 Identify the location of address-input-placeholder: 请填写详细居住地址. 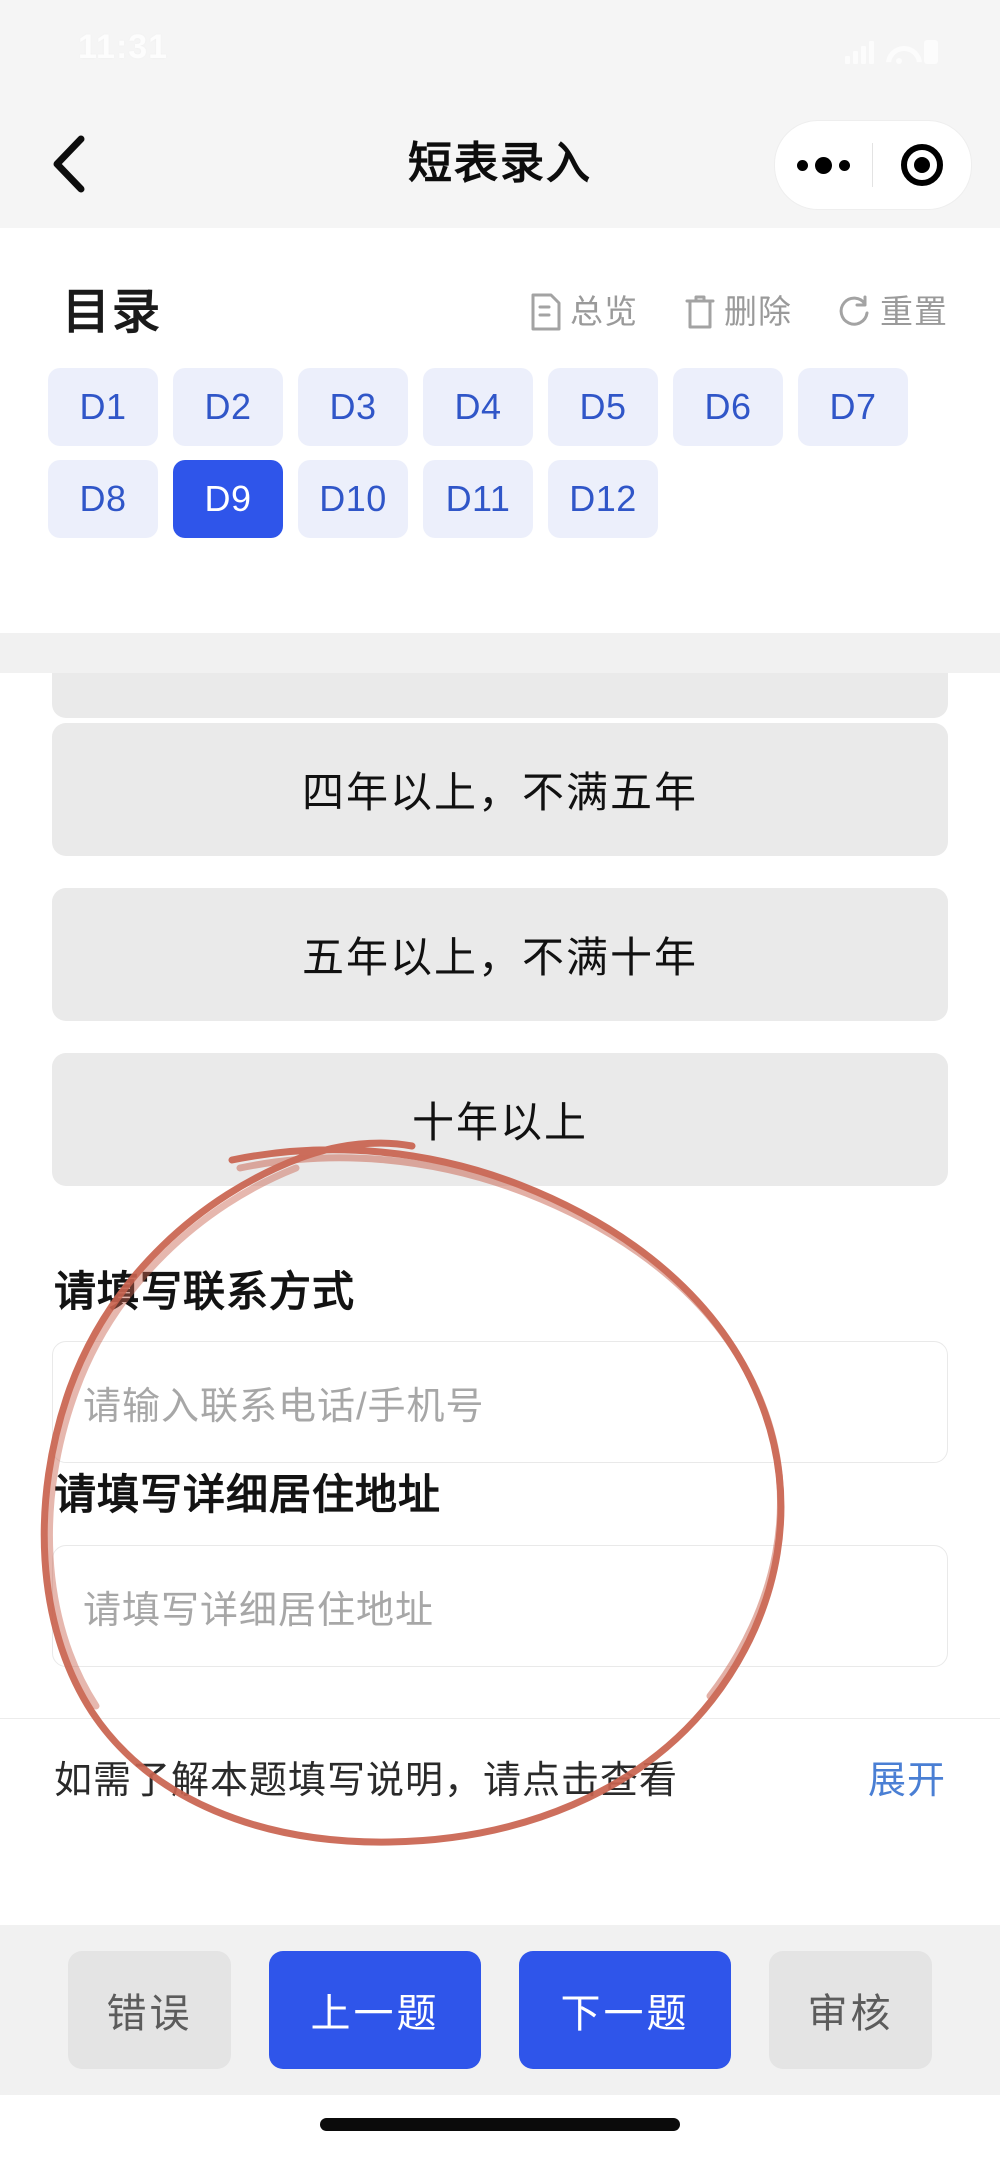
(259, 1610).